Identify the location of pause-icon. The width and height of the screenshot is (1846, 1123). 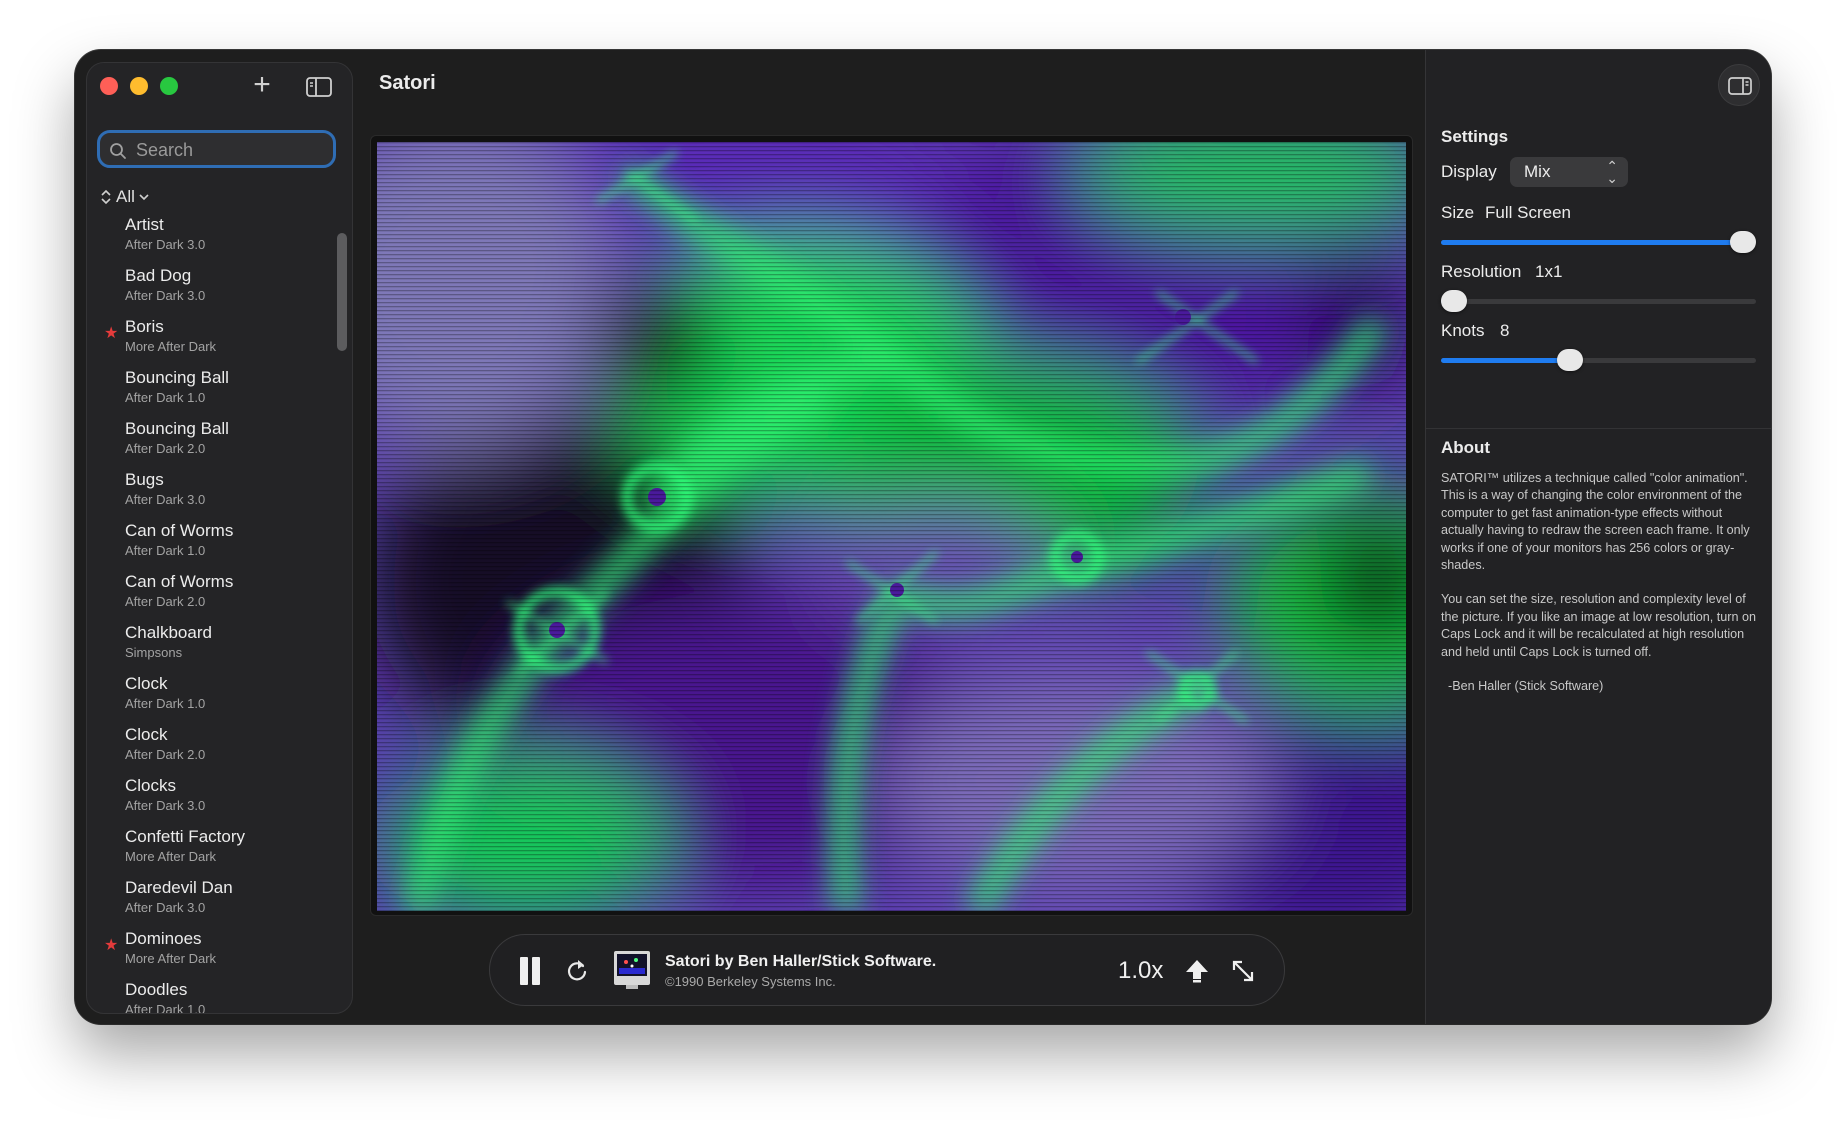
(524, 971).